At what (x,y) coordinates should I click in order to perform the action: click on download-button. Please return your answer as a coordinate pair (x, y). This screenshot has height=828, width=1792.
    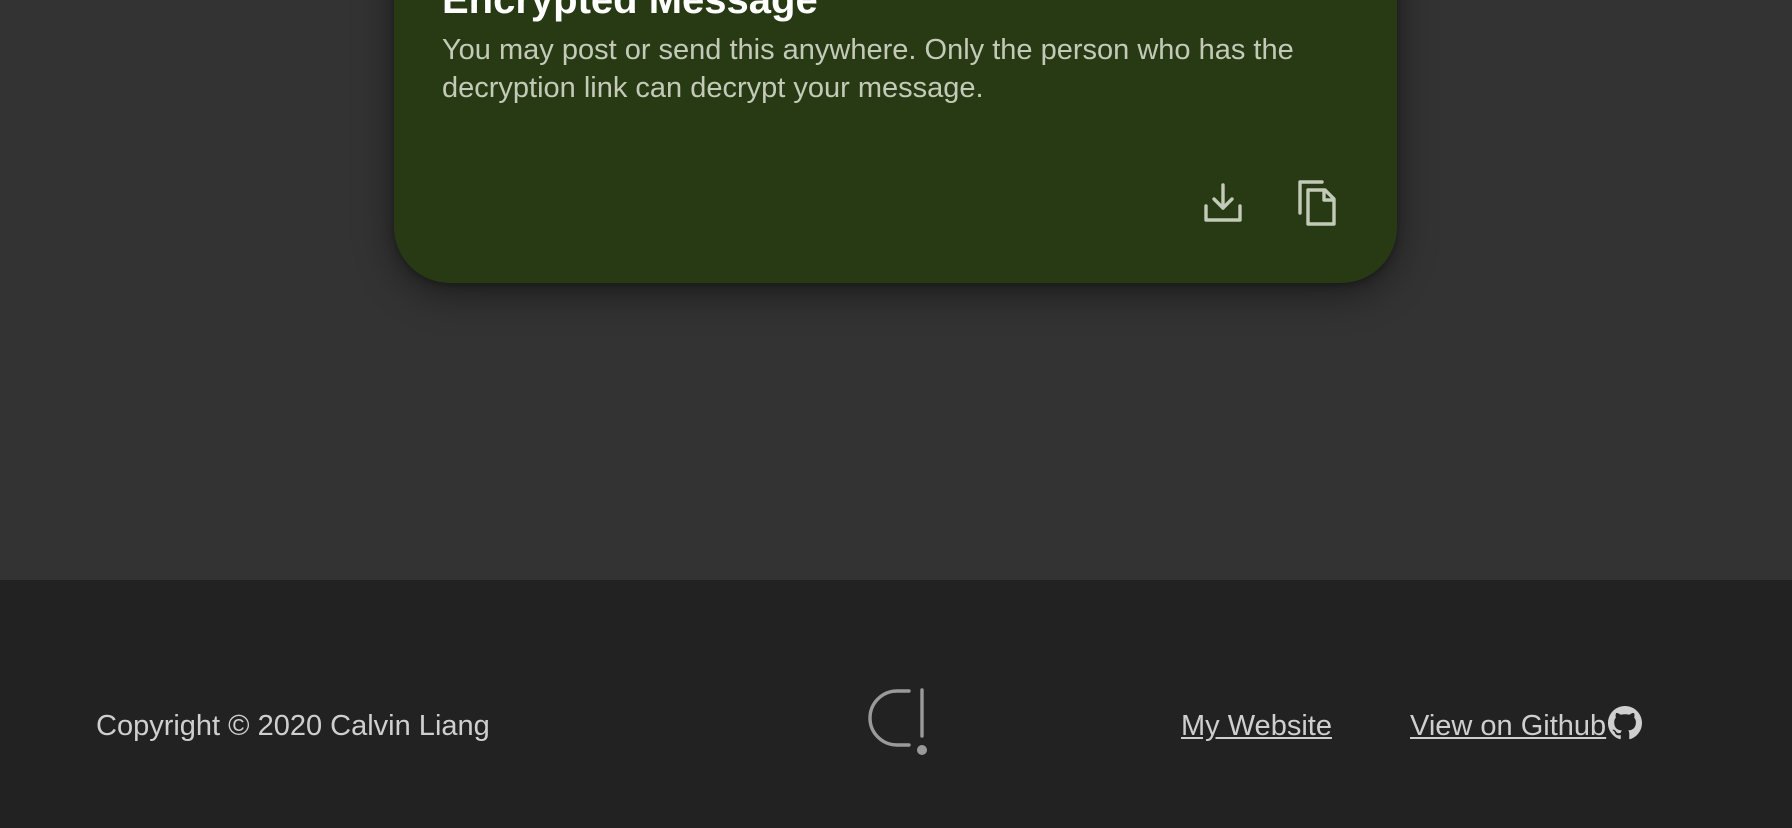
    Looking at the image, I should click on (1223, 203).